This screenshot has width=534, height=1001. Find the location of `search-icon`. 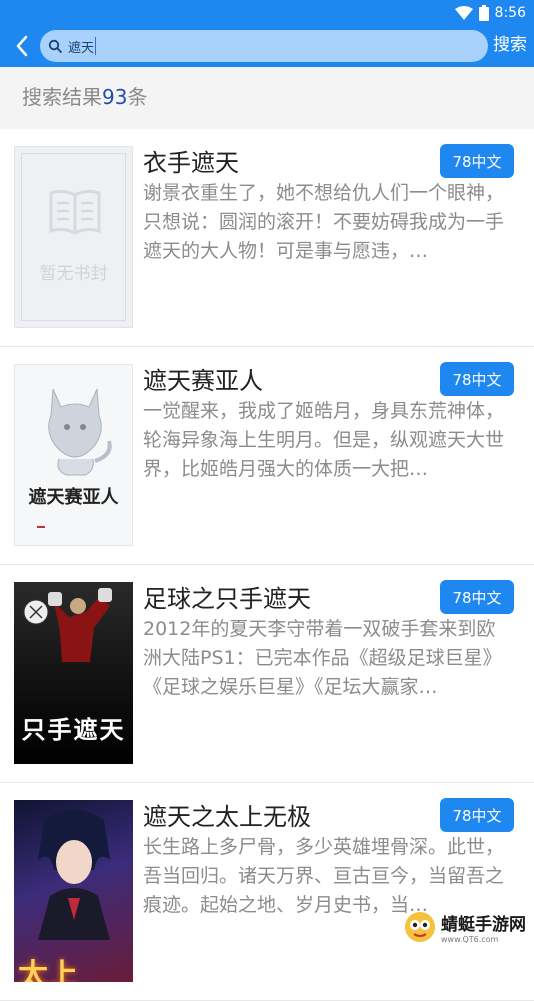

search-icon is located at coordinates (55, 46).